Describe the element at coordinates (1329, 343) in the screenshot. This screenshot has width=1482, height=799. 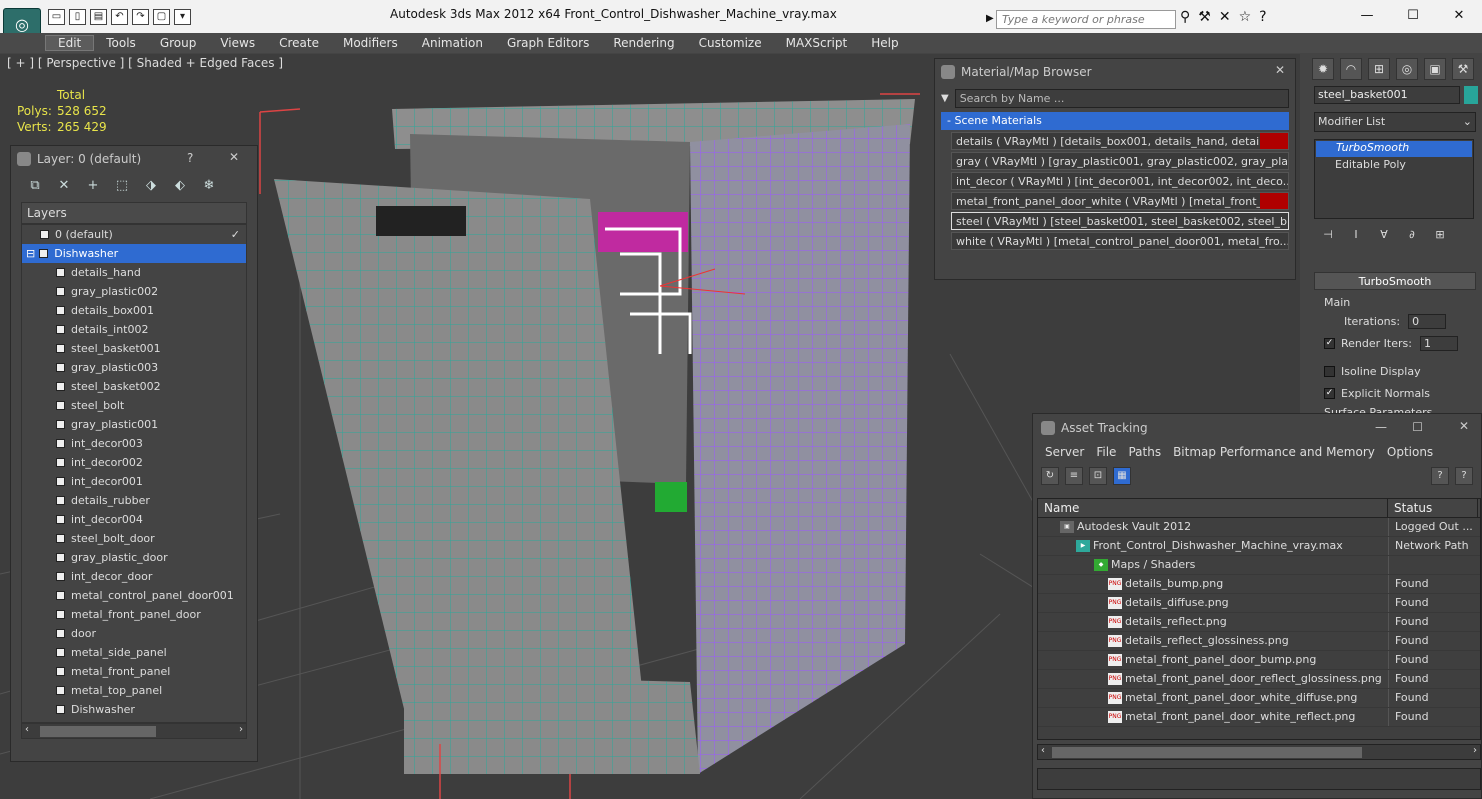
I see `render-iters-checkbox: ✓` at that location.